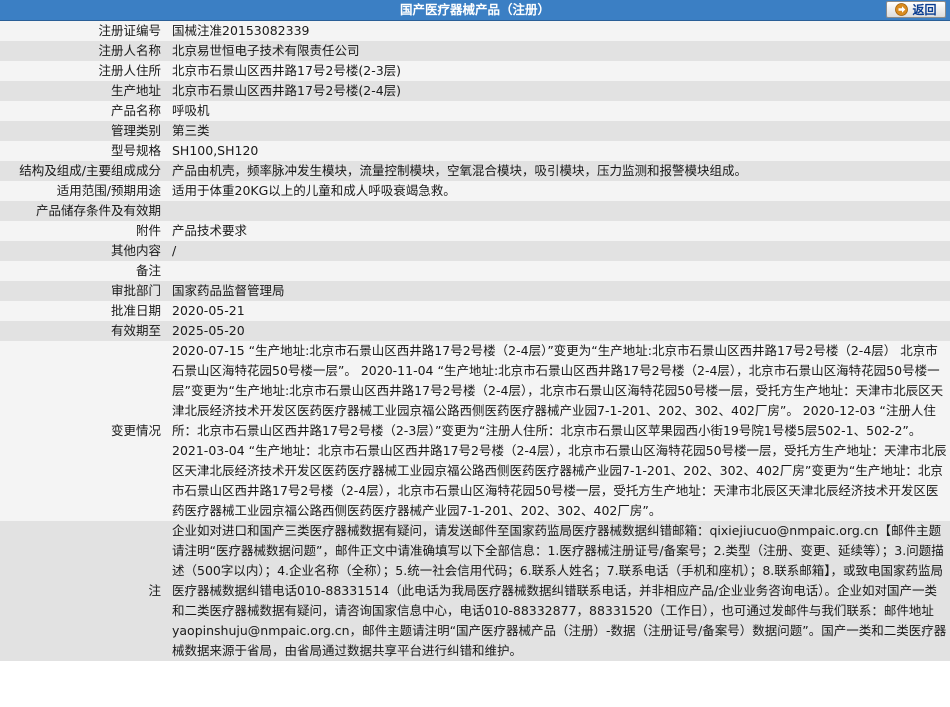  I want to click on field-label: 审批部门, so click(83, 291).